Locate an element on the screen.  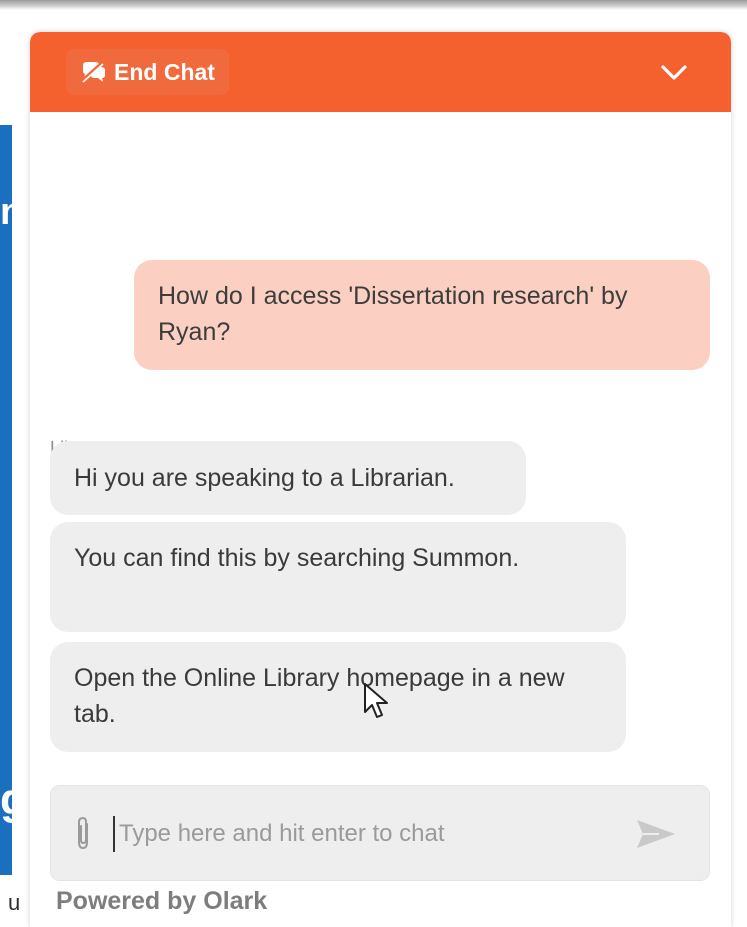
chevron-down-icon is located at coordinates (674, 72).